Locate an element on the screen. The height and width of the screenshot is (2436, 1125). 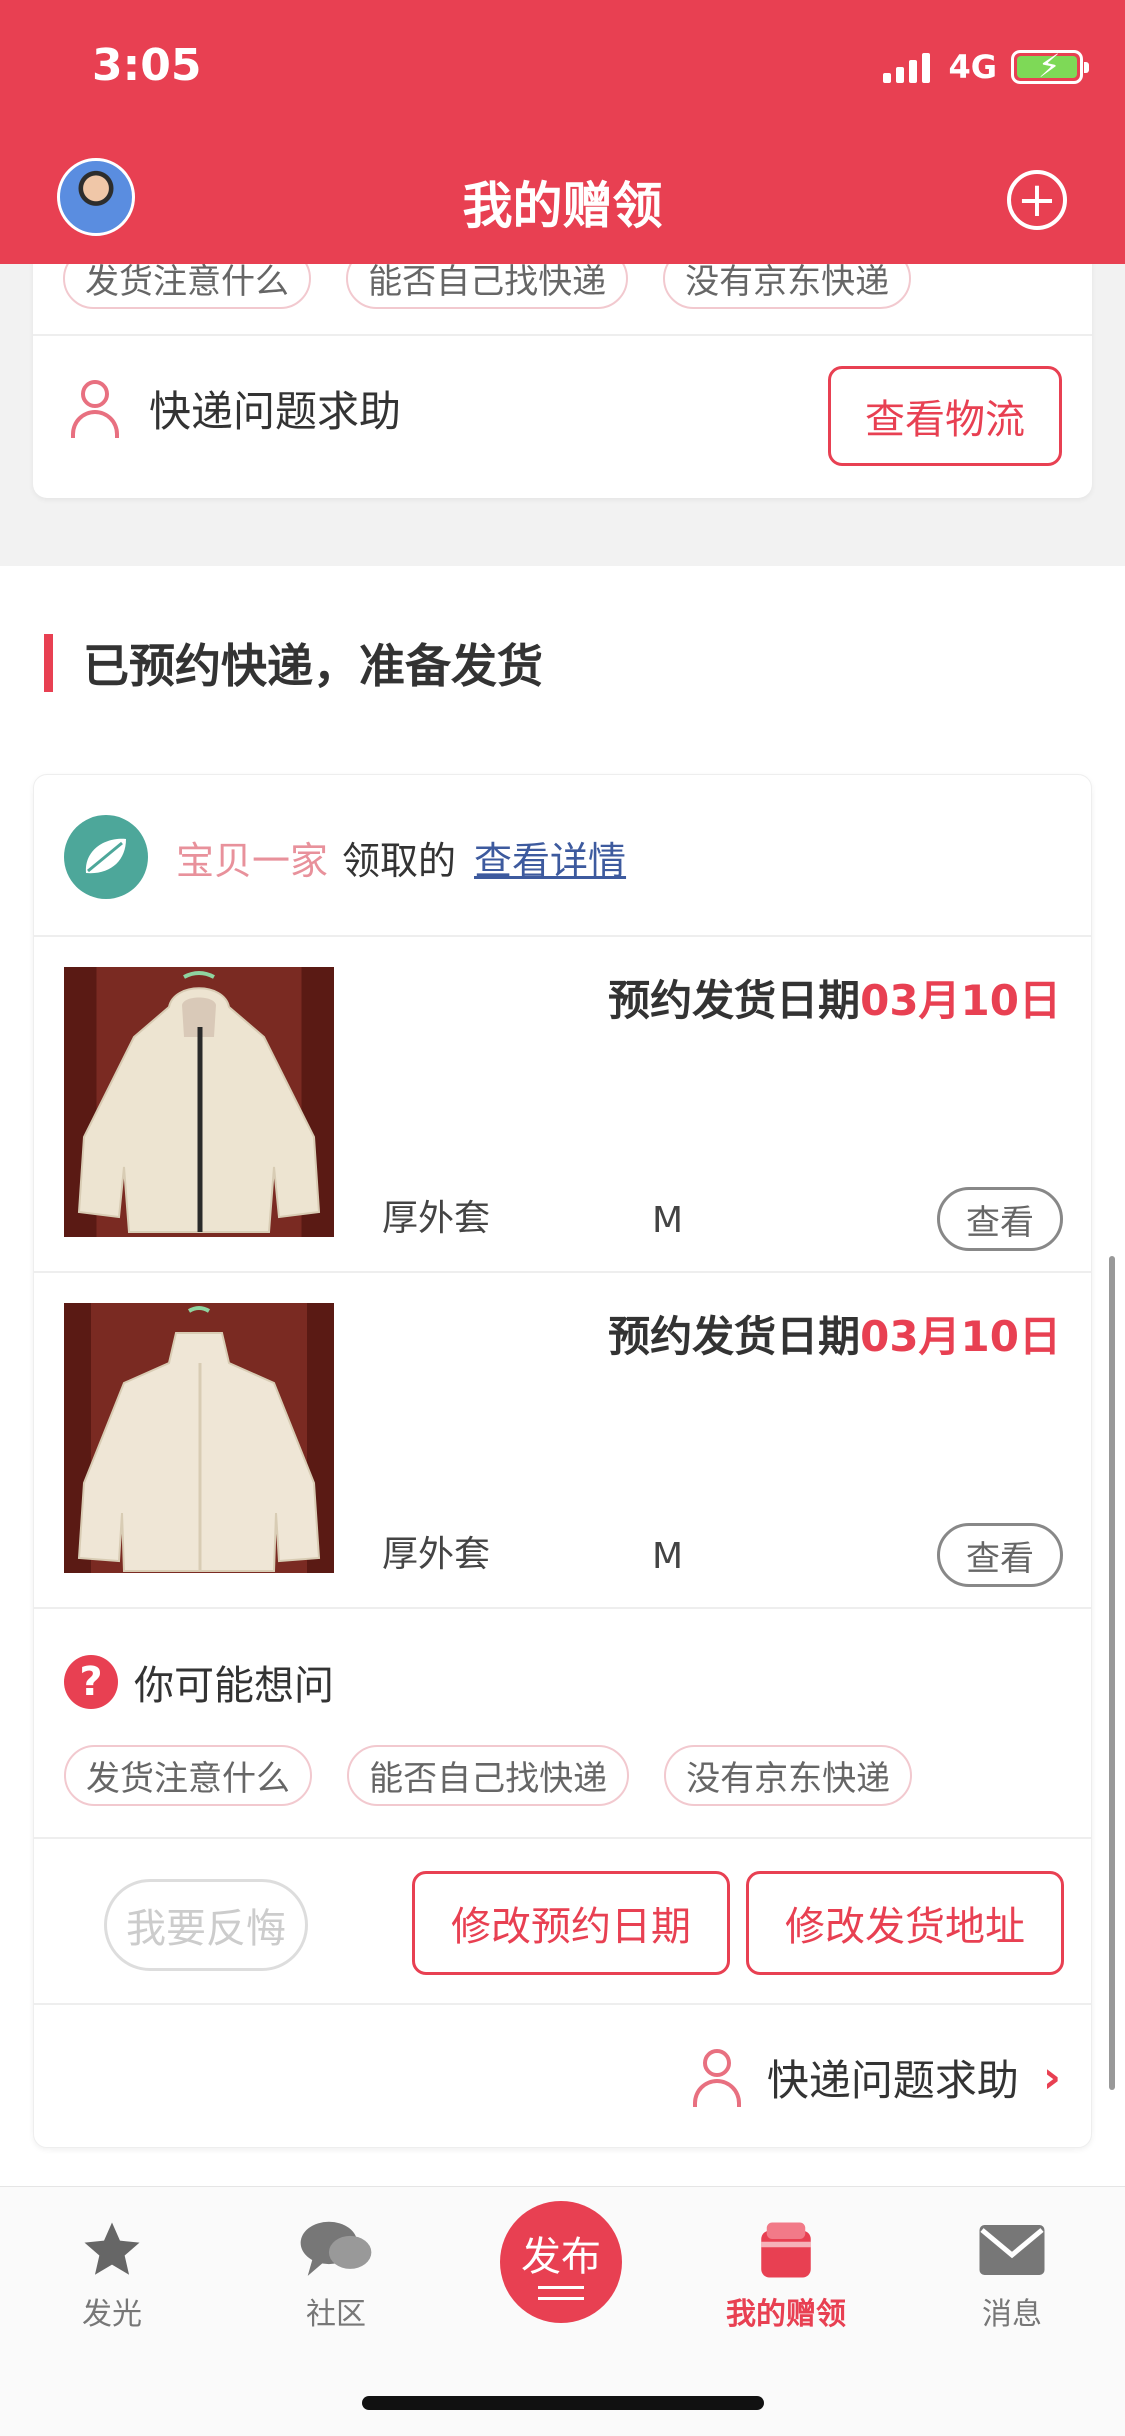
regret-button: 我要反悔 is located at coordinates (206, 1925).